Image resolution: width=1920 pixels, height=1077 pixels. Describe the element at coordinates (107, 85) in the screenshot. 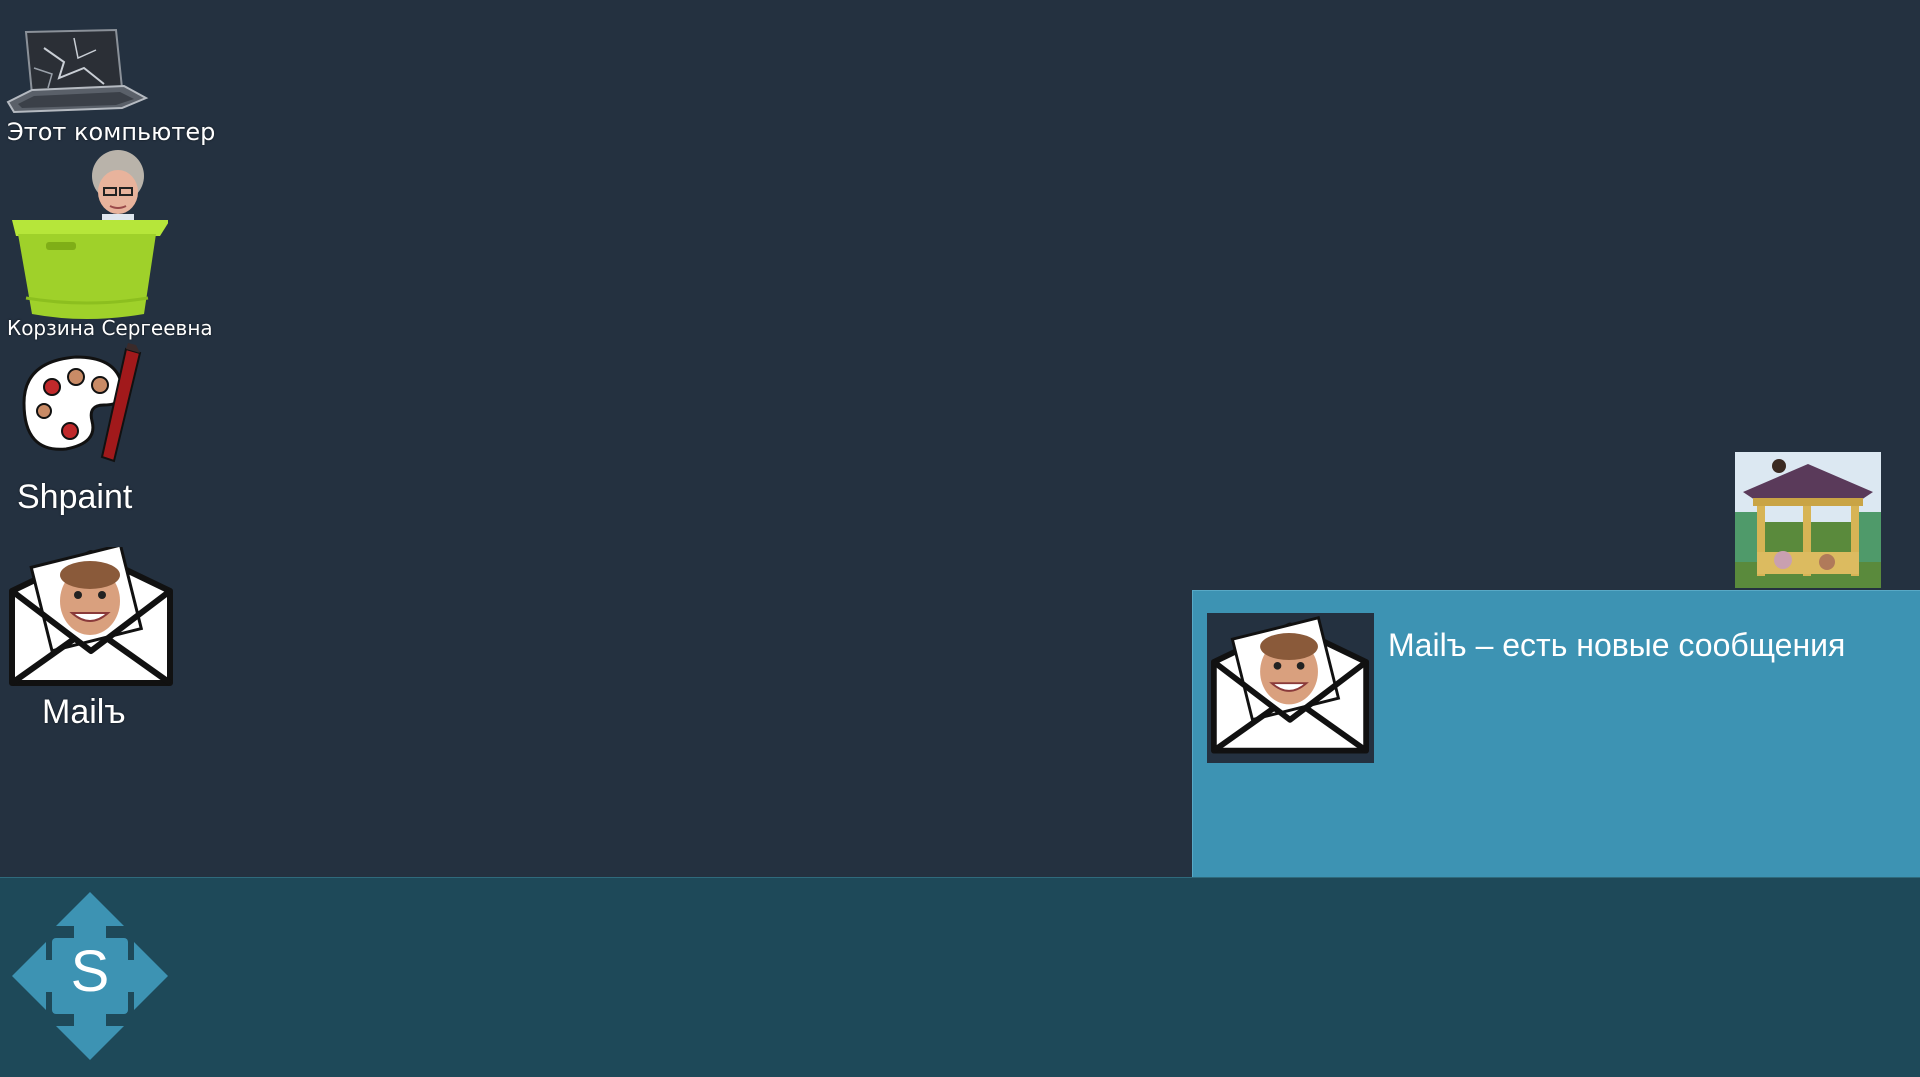

I see `desktop-icon-computer: Этот компьютер` at that location.